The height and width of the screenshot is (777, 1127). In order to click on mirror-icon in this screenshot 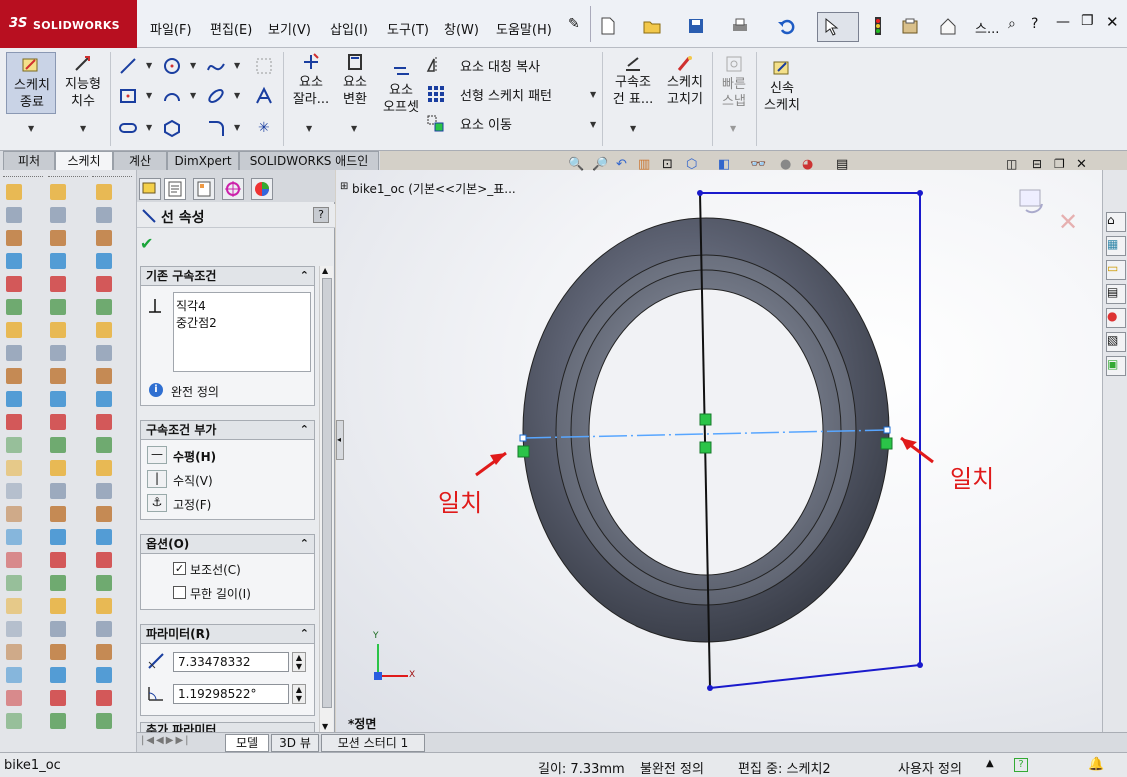, I will do `click(436, 65)`.